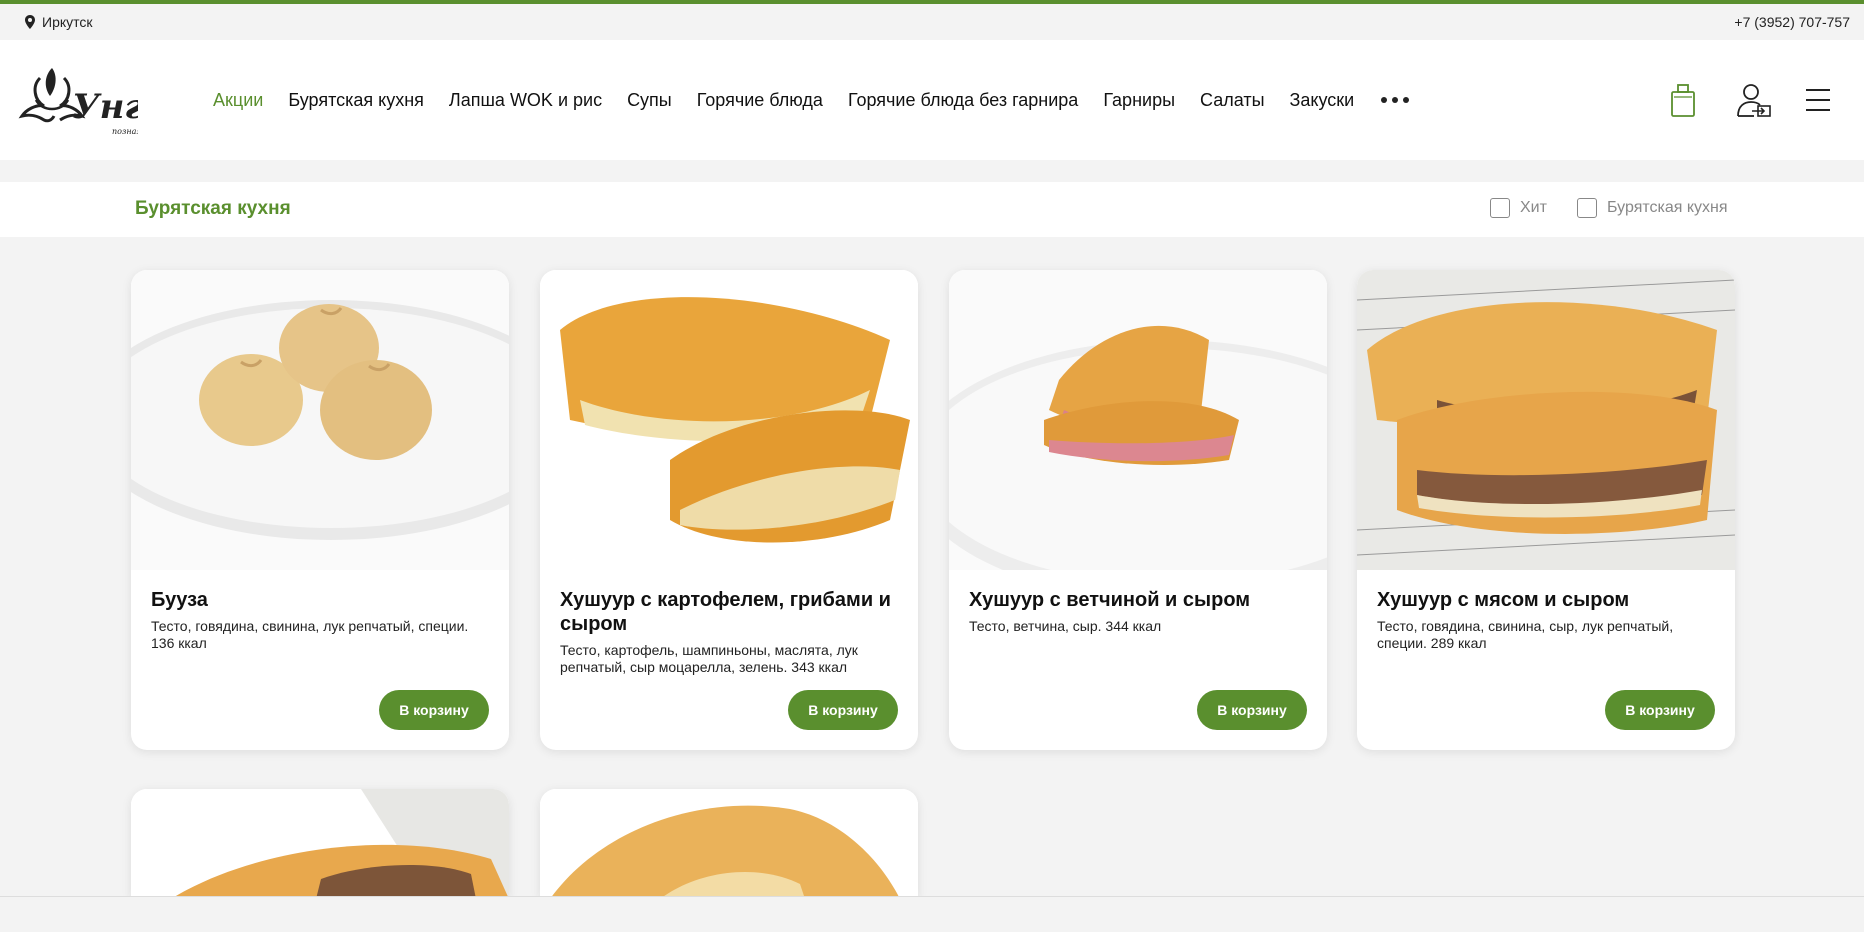 The height and width of the screenshot is (932, 1864). What do you see at coordinates (1822, 100) in the screenshot?
I see `menu-icon` at bounding box center [1822, 100].